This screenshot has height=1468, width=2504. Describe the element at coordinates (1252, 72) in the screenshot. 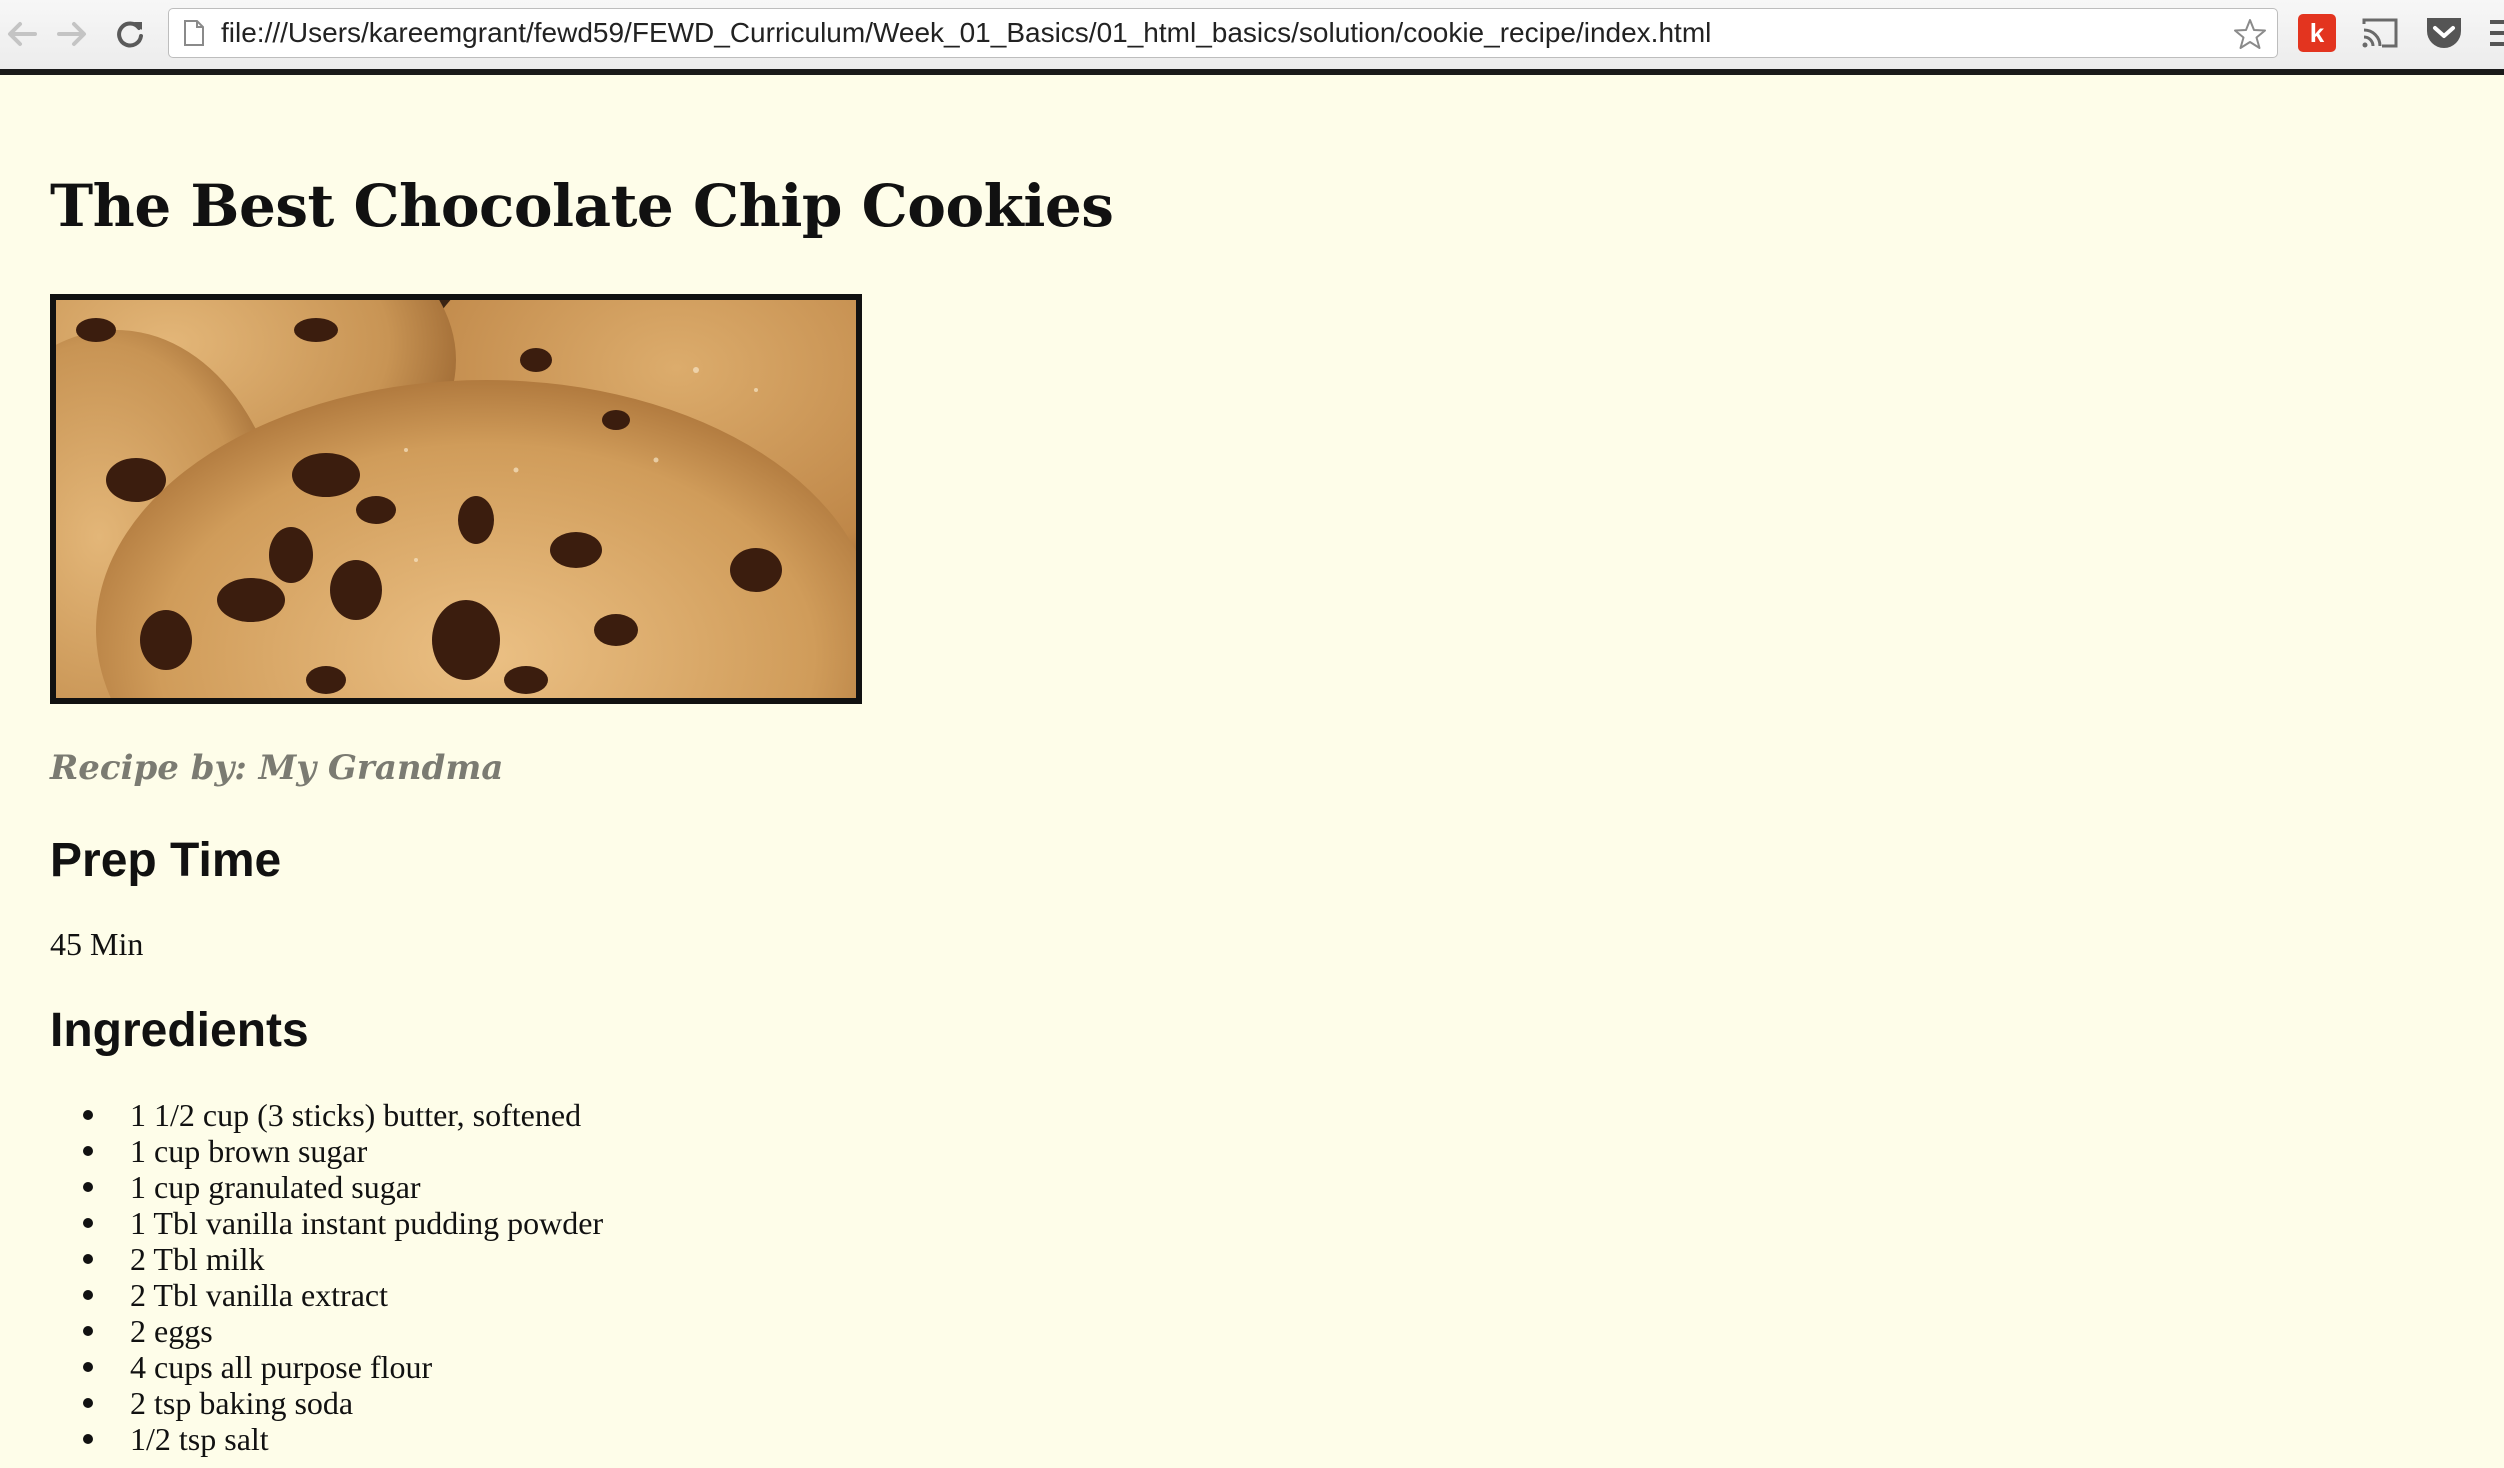

I see `toolbar-divider` at that location.